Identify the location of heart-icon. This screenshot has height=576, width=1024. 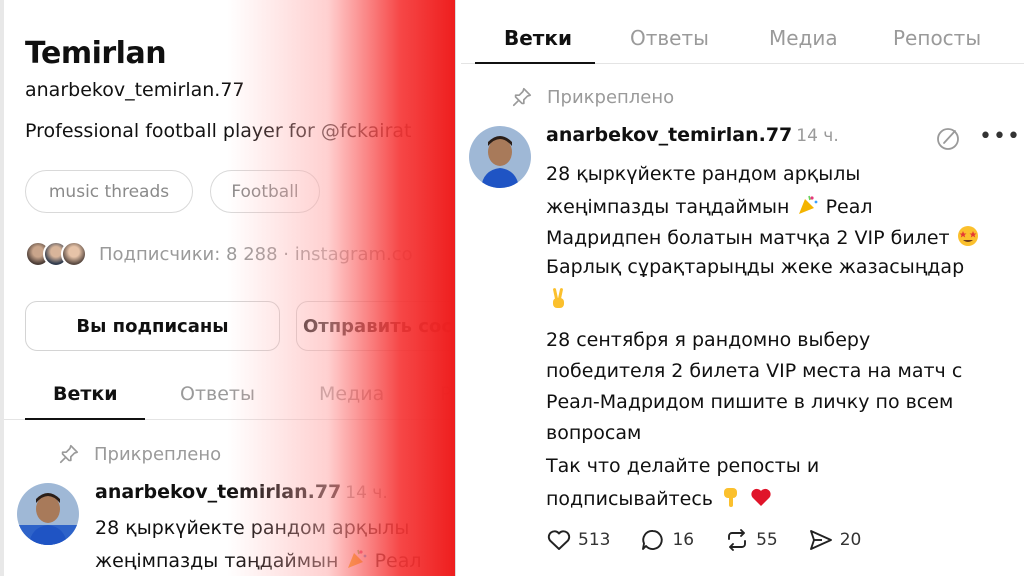
(559, 540).